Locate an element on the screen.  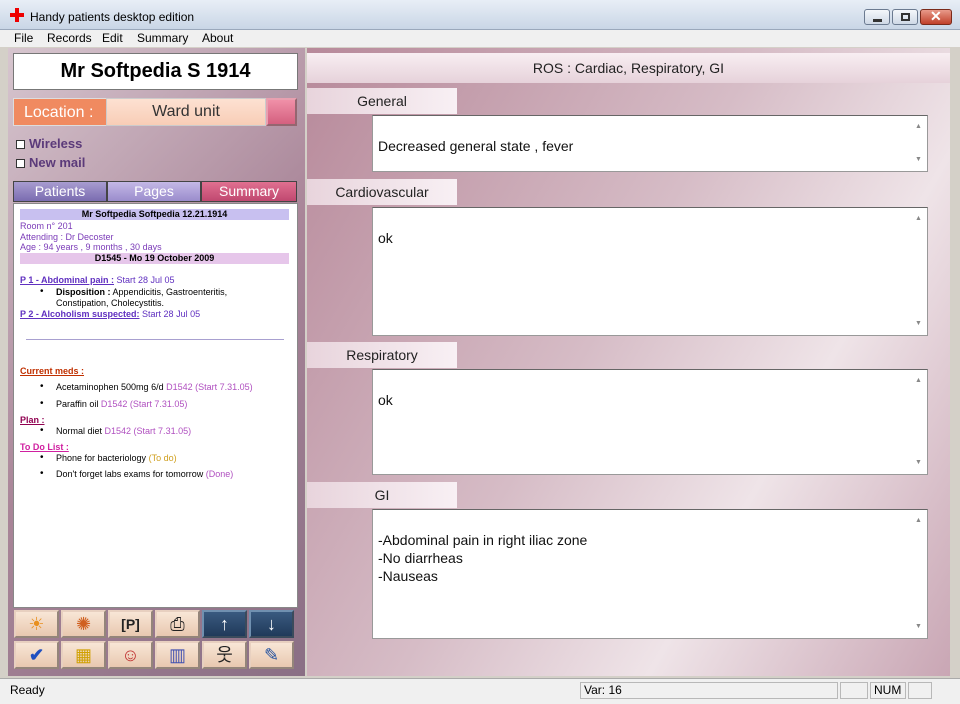
sun-icon: ☀ is located at coordinates (36, 624).